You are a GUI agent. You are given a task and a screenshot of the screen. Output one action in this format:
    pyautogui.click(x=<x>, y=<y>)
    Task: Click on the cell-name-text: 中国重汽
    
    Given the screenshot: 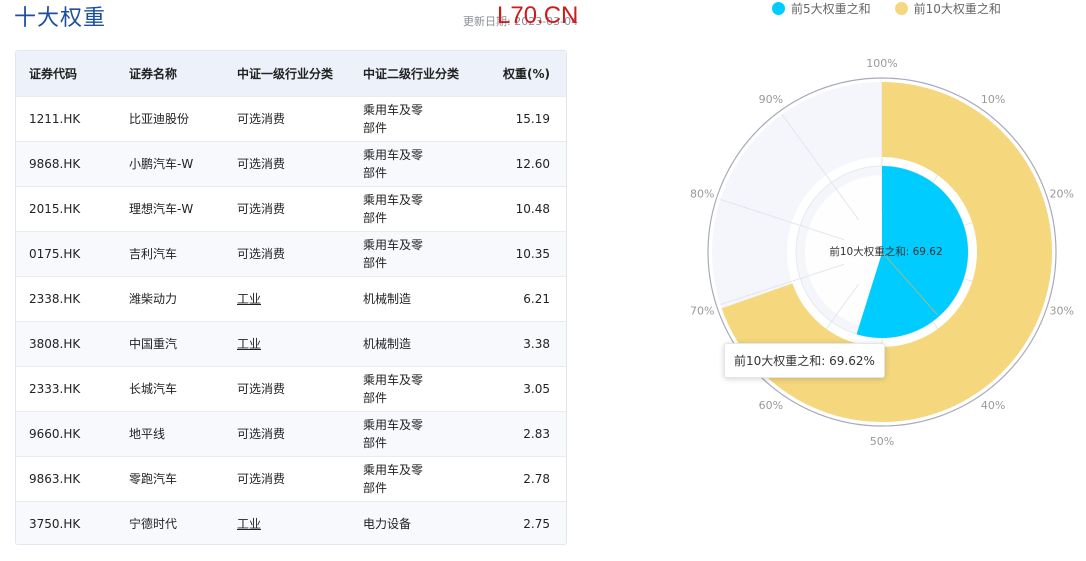 What is the action you would take?
    pyautogui.click(x=153, y=343)
    